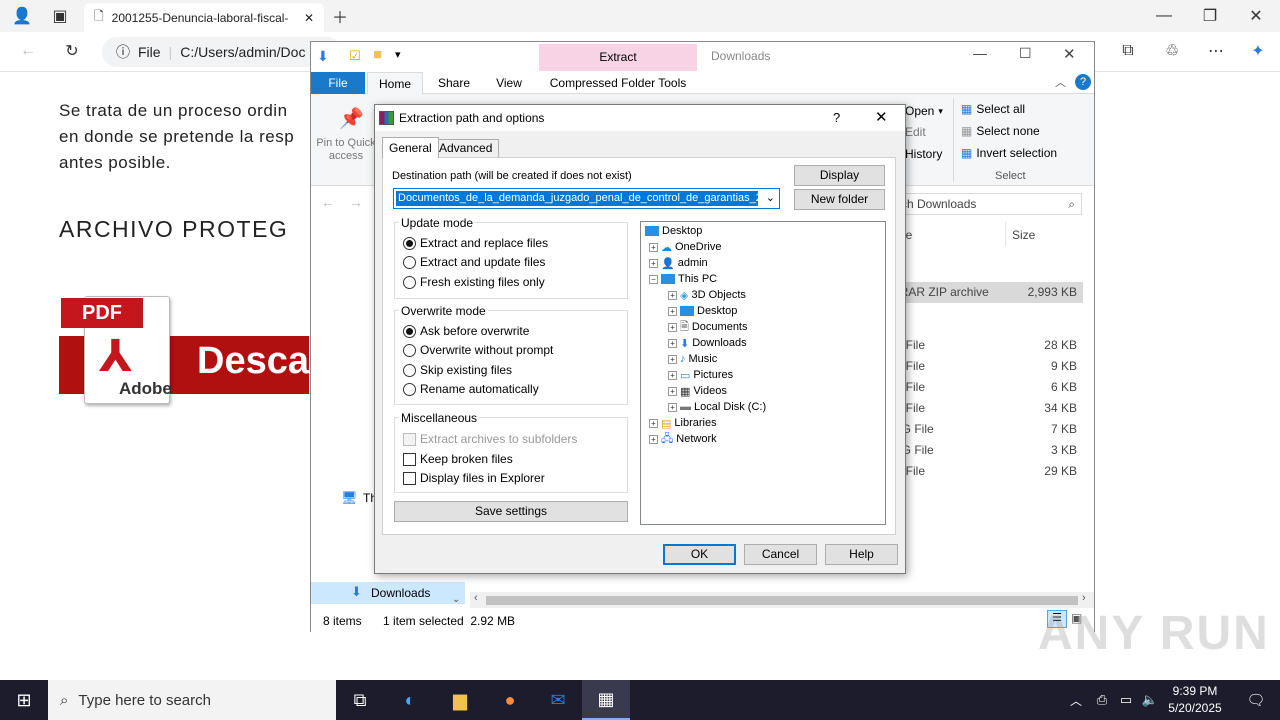 The image size is (1280, 720). What do you see at coordinates (1172, 51) in the screenshot?
I see `extensions-icon: ♲` at bounding box center [1172, 51].